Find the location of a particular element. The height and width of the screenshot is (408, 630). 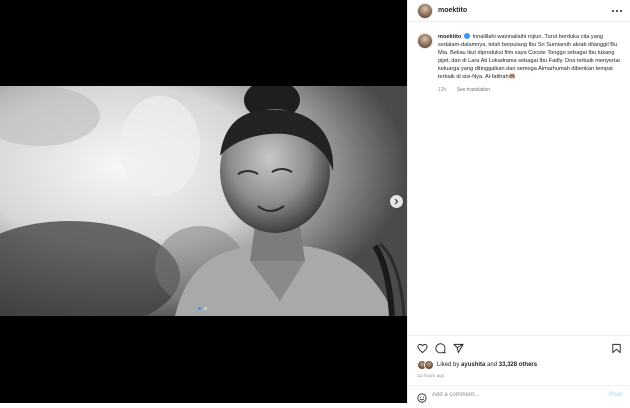

verified-icon is located at coordinates (466, 36).